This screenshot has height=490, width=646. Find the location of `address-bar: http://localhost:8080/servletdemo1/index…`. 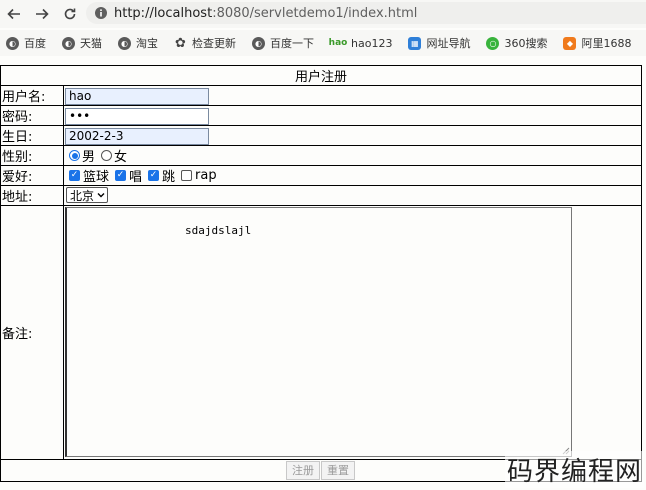

address-bar: http://localhost:8080/servletdemo1/index… is located at coordinates (323, 14).